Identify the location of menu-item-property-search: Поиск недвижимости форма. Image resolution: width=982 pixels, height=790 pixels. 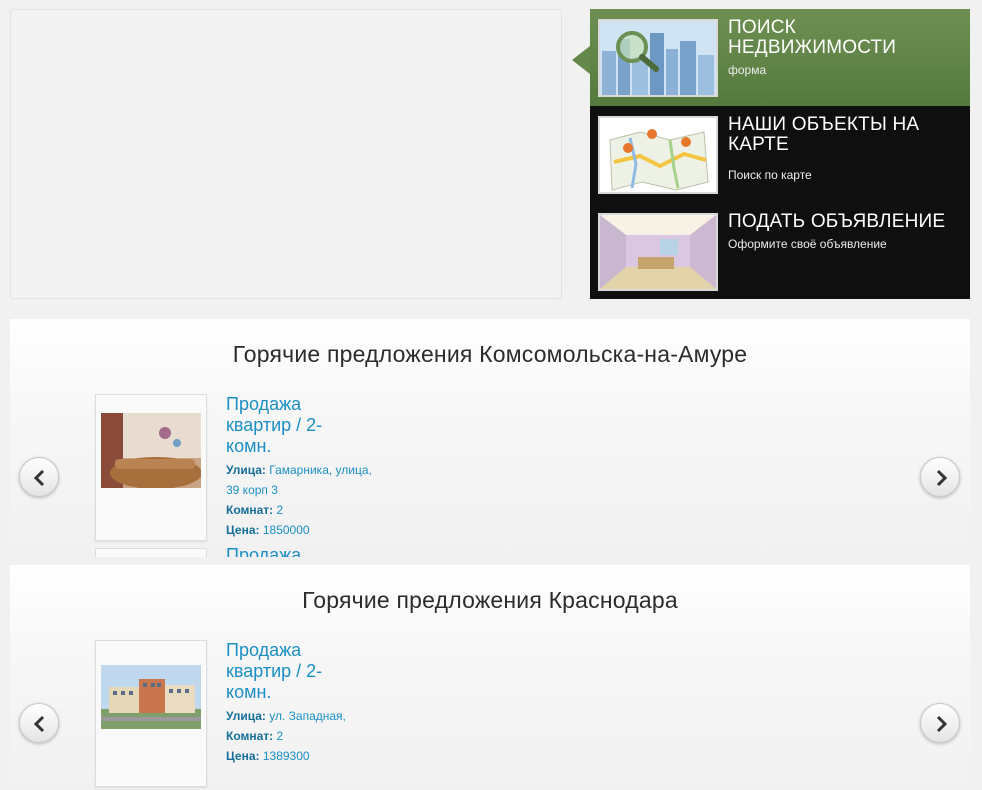
(771, 57).